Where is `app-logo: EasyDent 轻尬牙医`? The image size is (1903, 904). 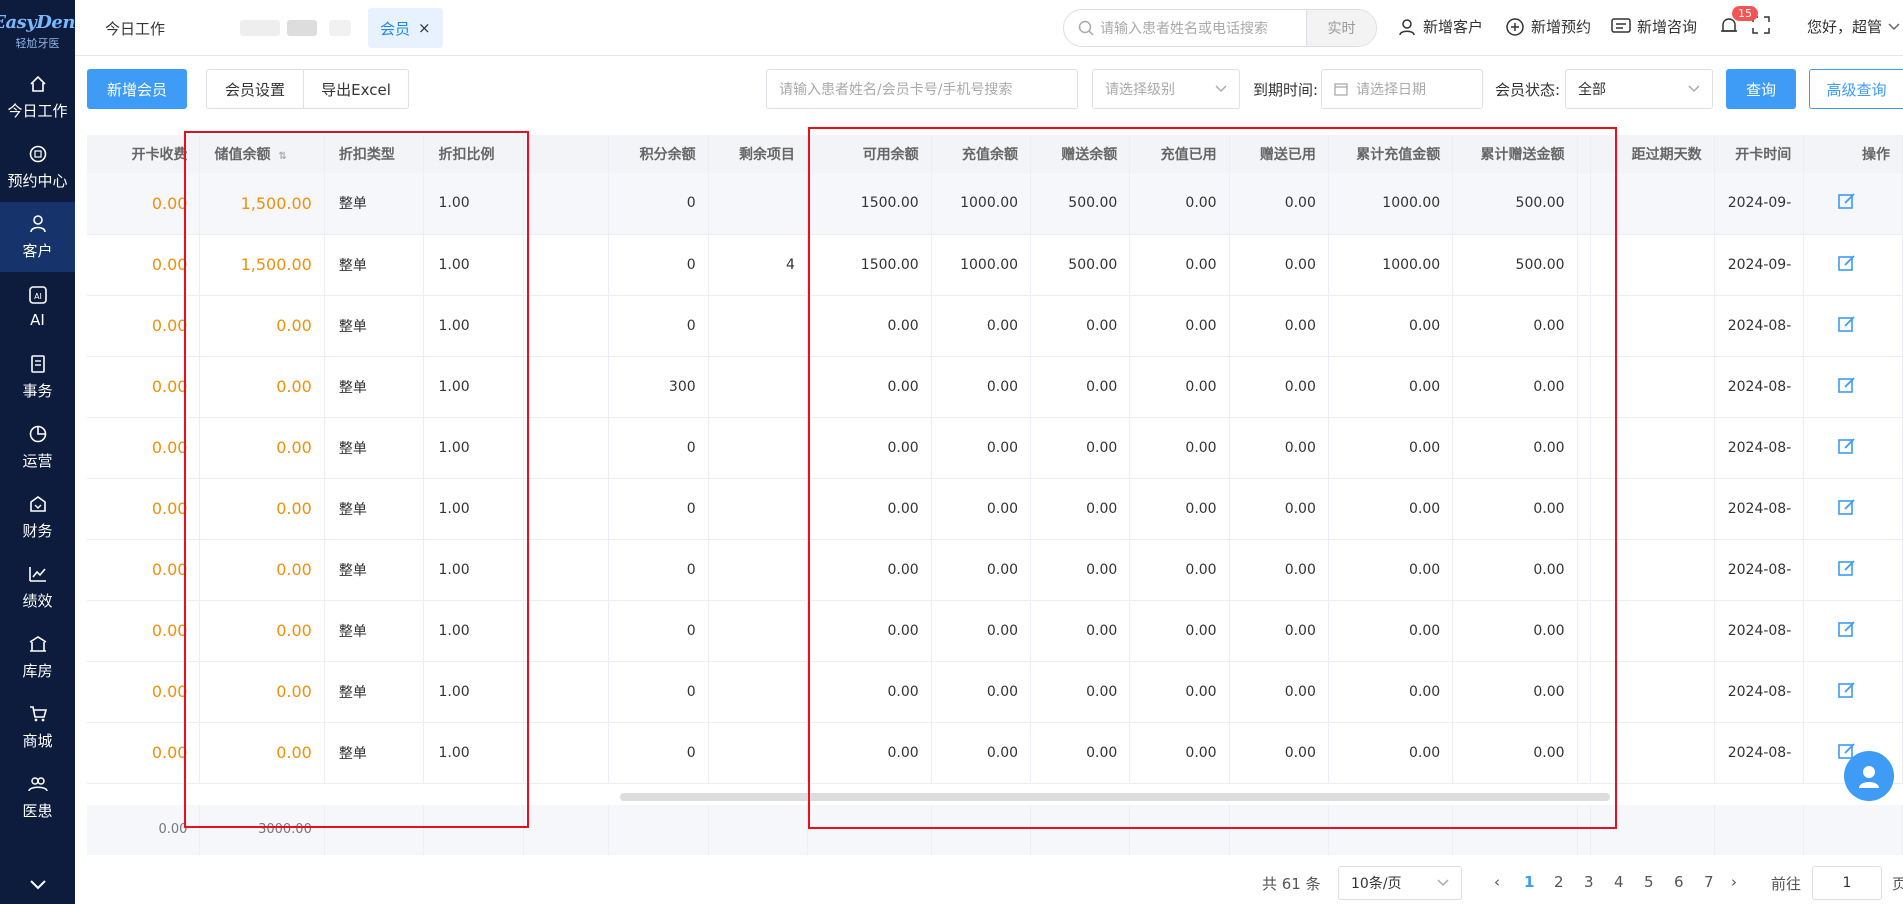
app-logo: EasyDent 轻尬牙医 is located at coordinates (41, 31).